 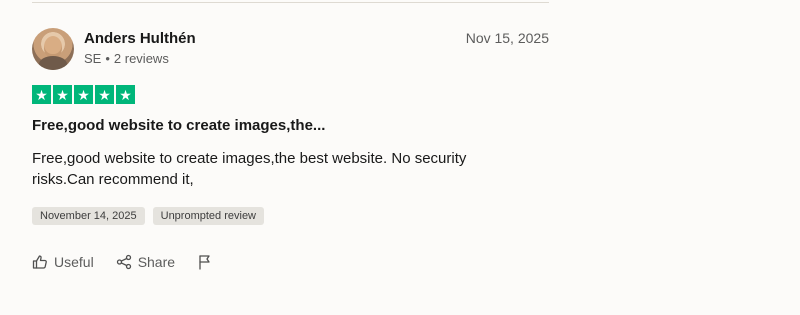 I want to click on reviewer-country: SE, so click(x=93, y=58).